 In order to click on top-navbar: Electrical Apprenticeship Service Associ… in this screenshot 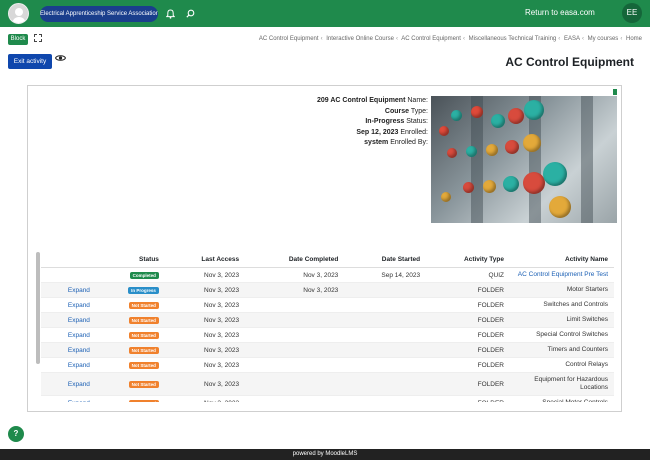, I will do `click(325, 13)`.